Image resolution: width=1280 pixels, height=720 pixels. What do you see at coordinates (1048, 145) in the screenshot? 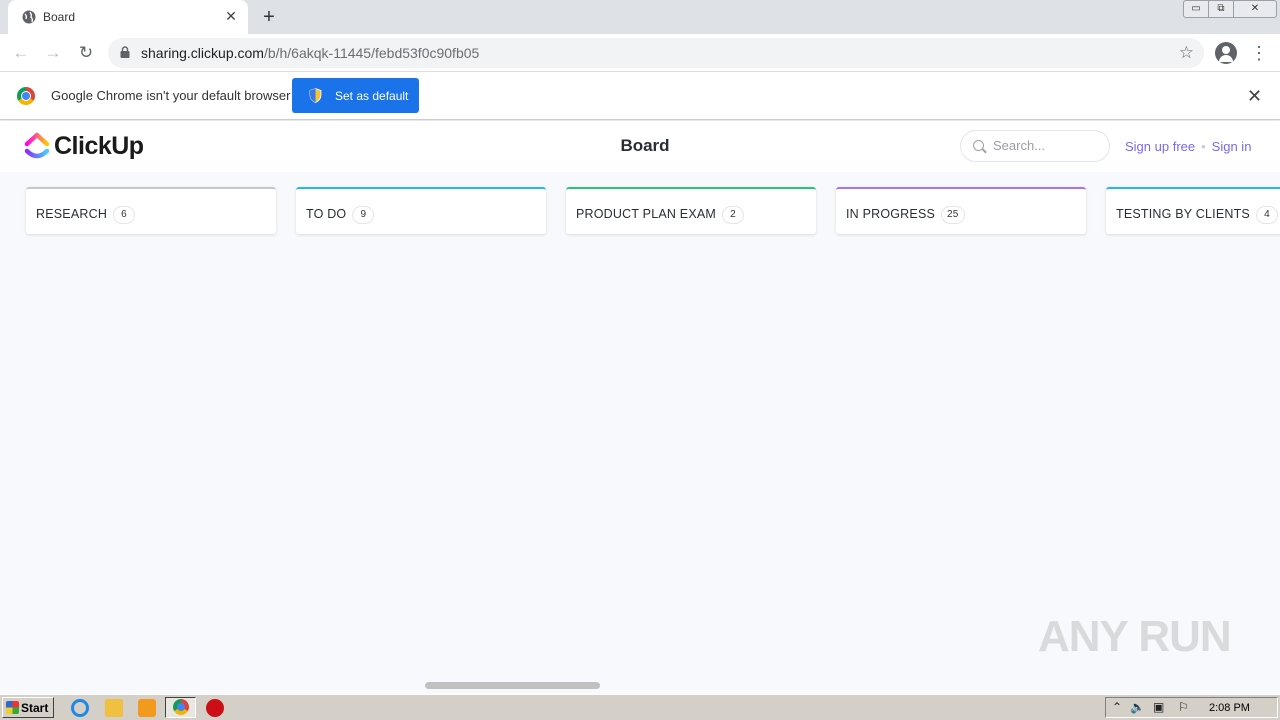
I see `search-input` at bounding box center [1048, 145].